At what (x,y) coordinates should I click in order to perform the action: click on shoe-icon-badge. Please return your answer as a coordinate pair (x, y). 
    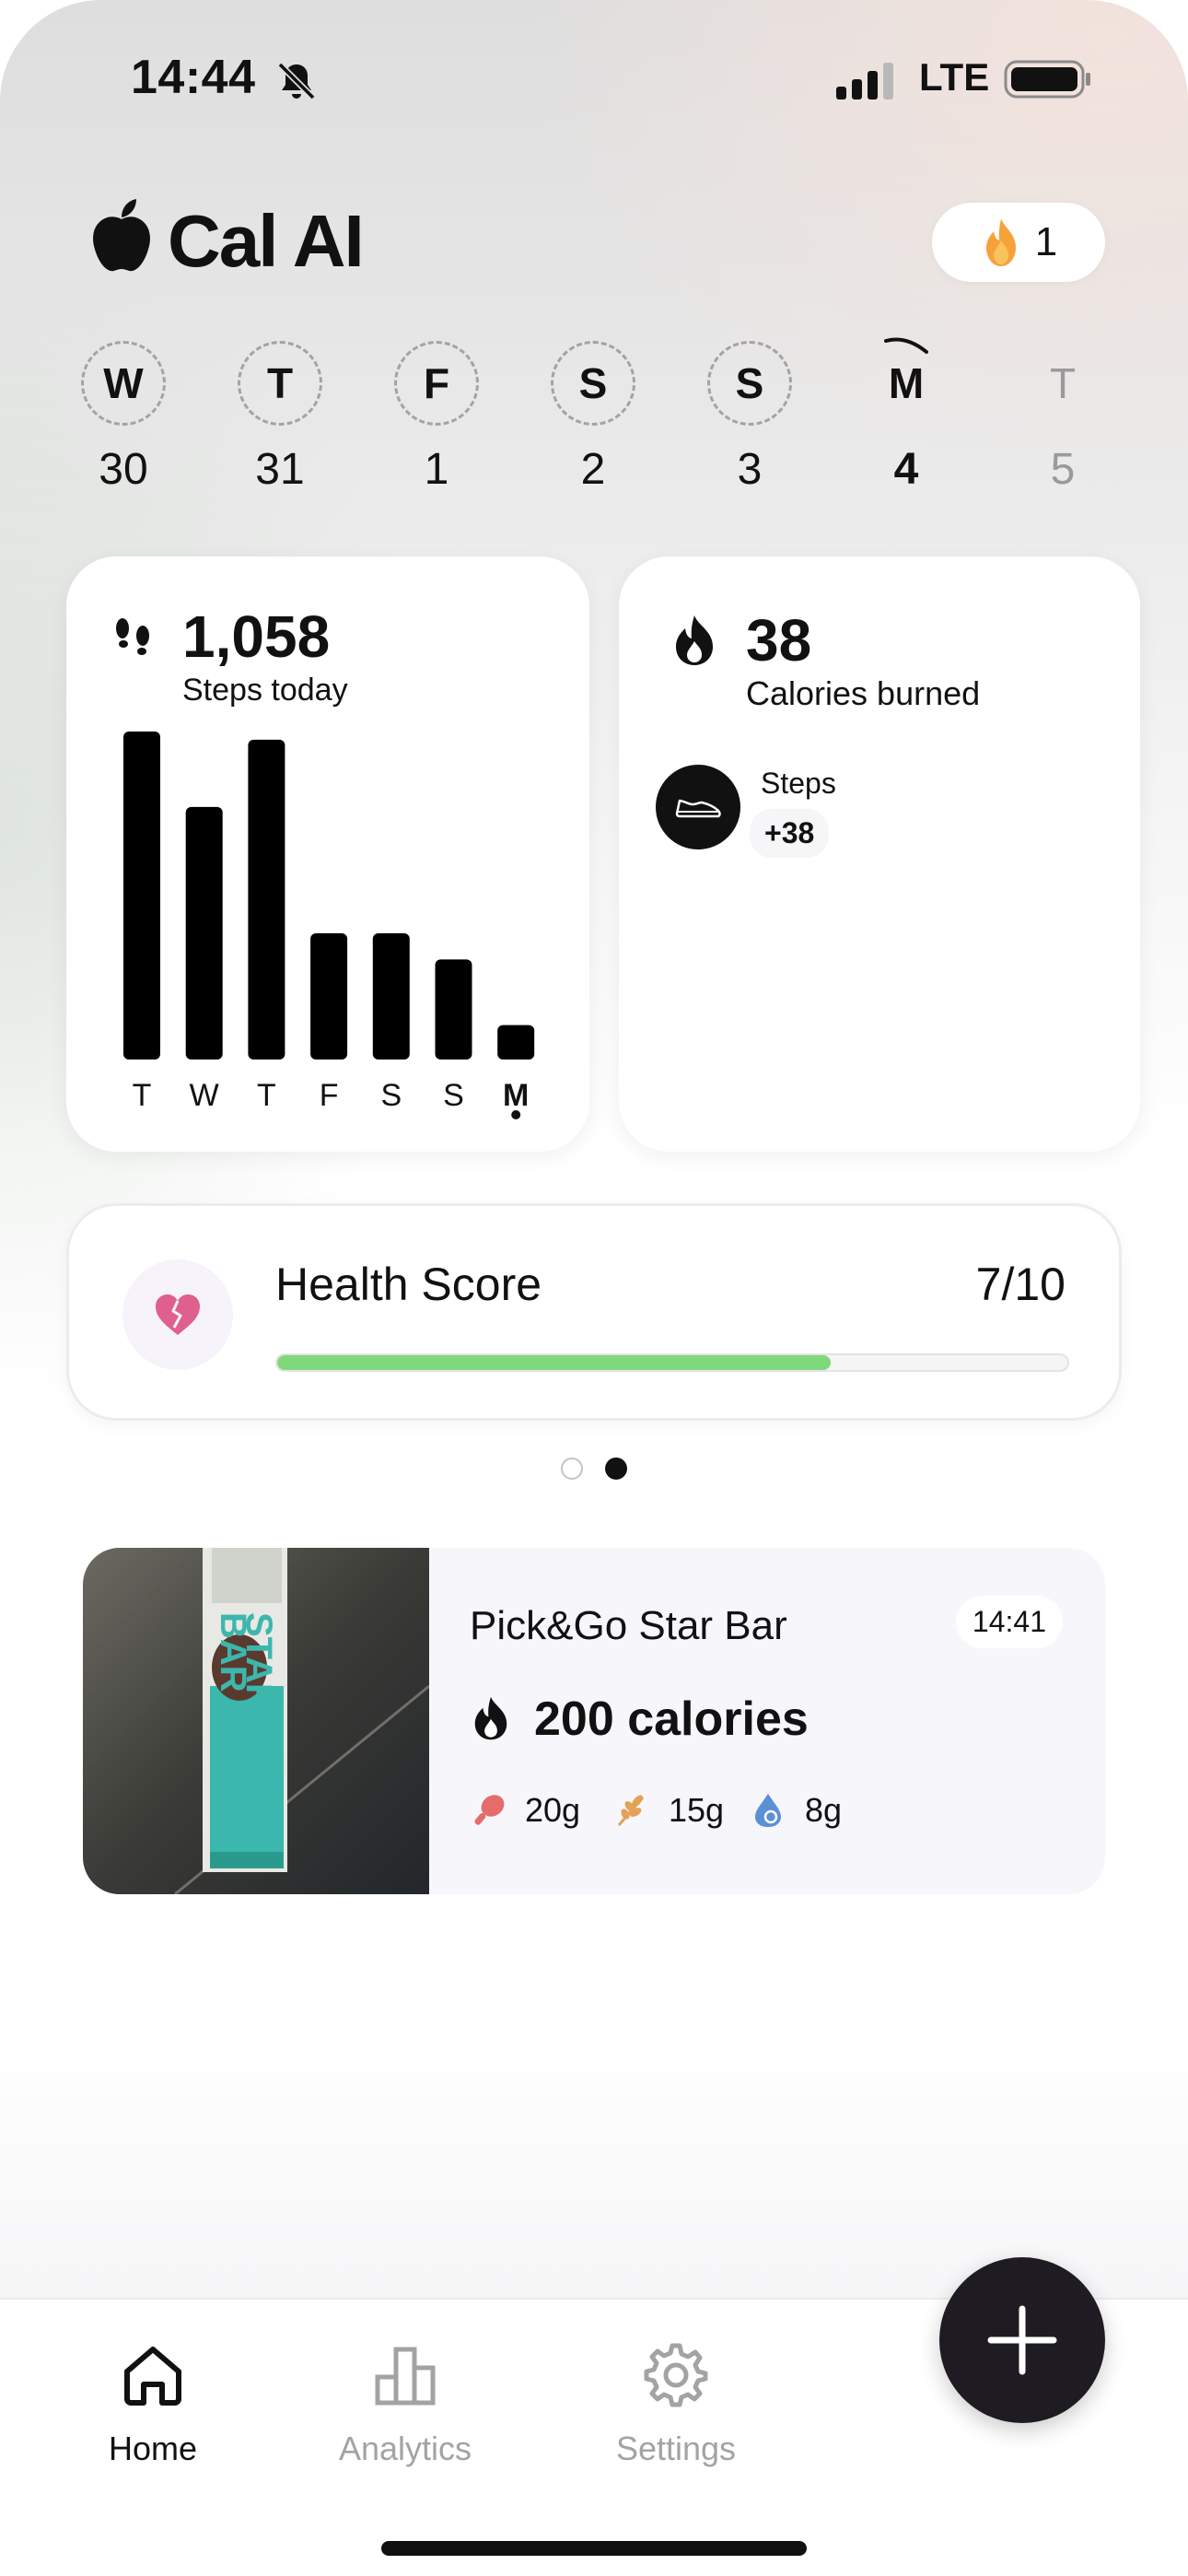
    Looking at the image, I should click on (698, 807).